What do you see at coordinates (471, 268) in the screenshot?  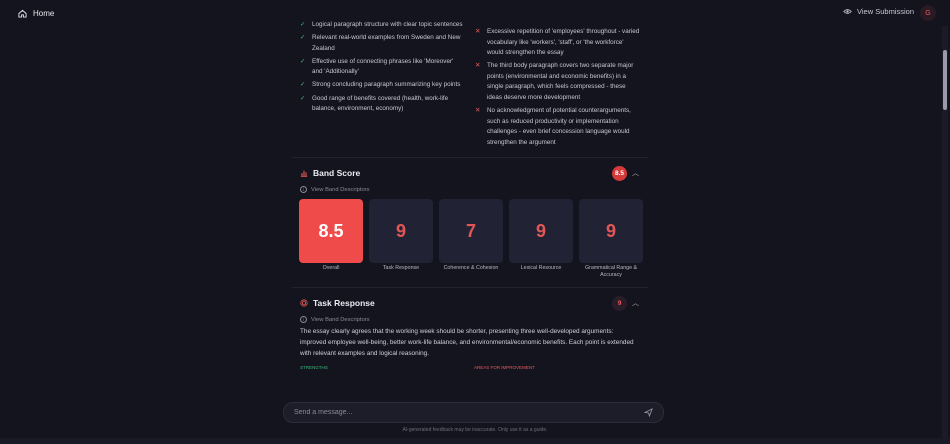 I see `score-tile-label: Coherence & Cohesion` at bounding box center [471, 268].